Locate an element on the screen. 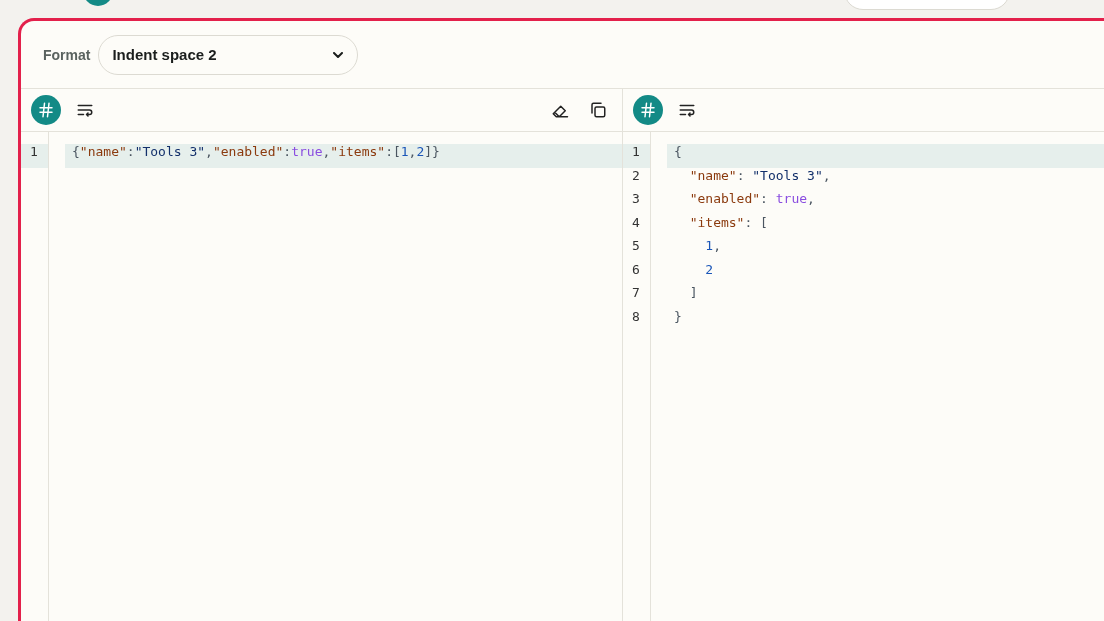 Image resolution: width=1104 pixels, height=621 pixels. line-number: 8 is located at coordinates (636, 317).